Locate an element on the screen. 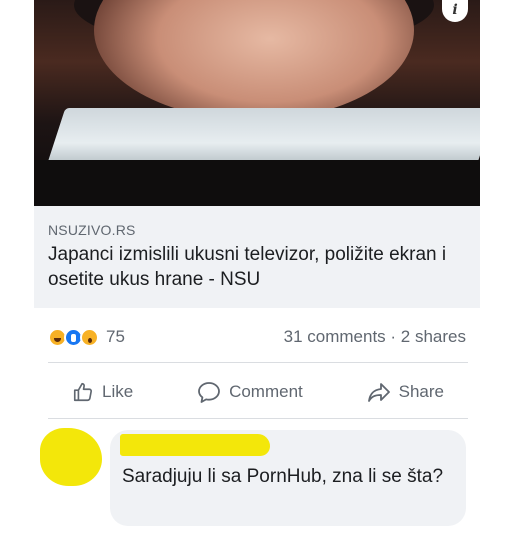 This screenshot has height=538, width=526. post-actions: Like Comment Share is located at coordinates (258, 392).